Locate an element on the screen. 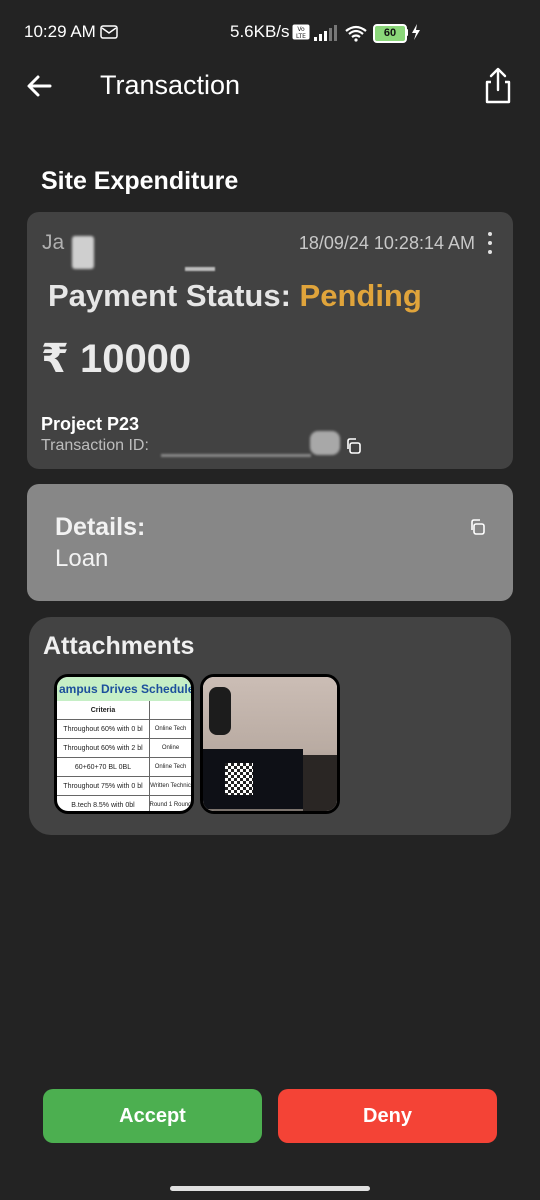 The height and width of the screenshot is (1200, 540). more-vert-icon is located at coordinates (490, 234).